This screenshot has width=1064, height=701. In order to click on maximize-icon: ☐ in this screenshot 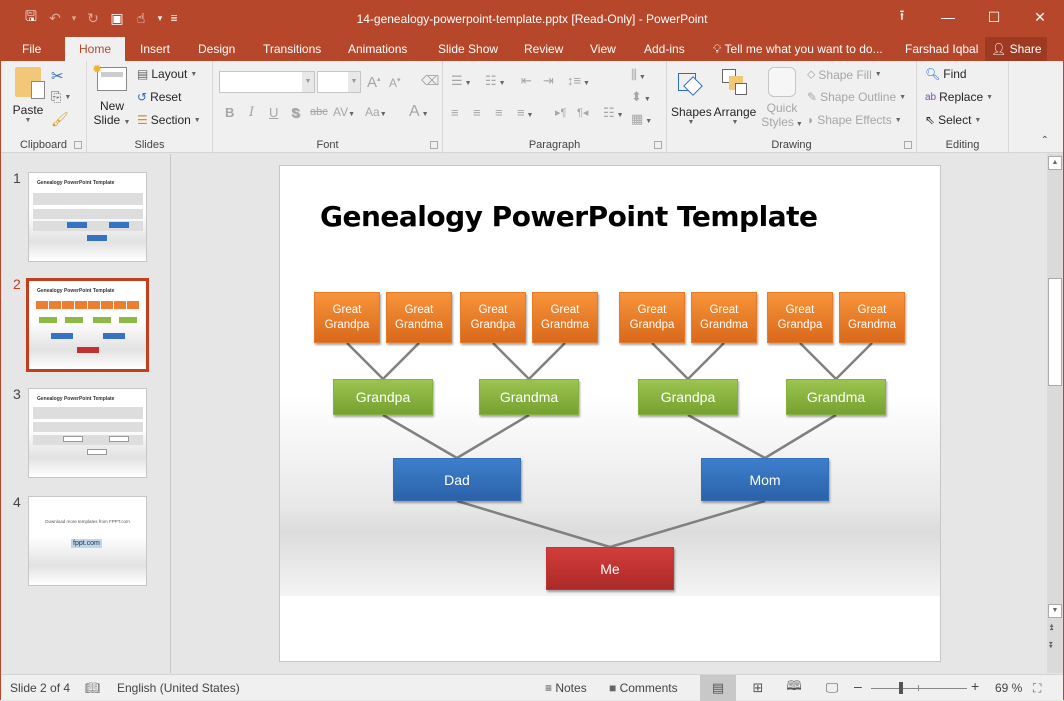, I will do `click(994, 17)`.